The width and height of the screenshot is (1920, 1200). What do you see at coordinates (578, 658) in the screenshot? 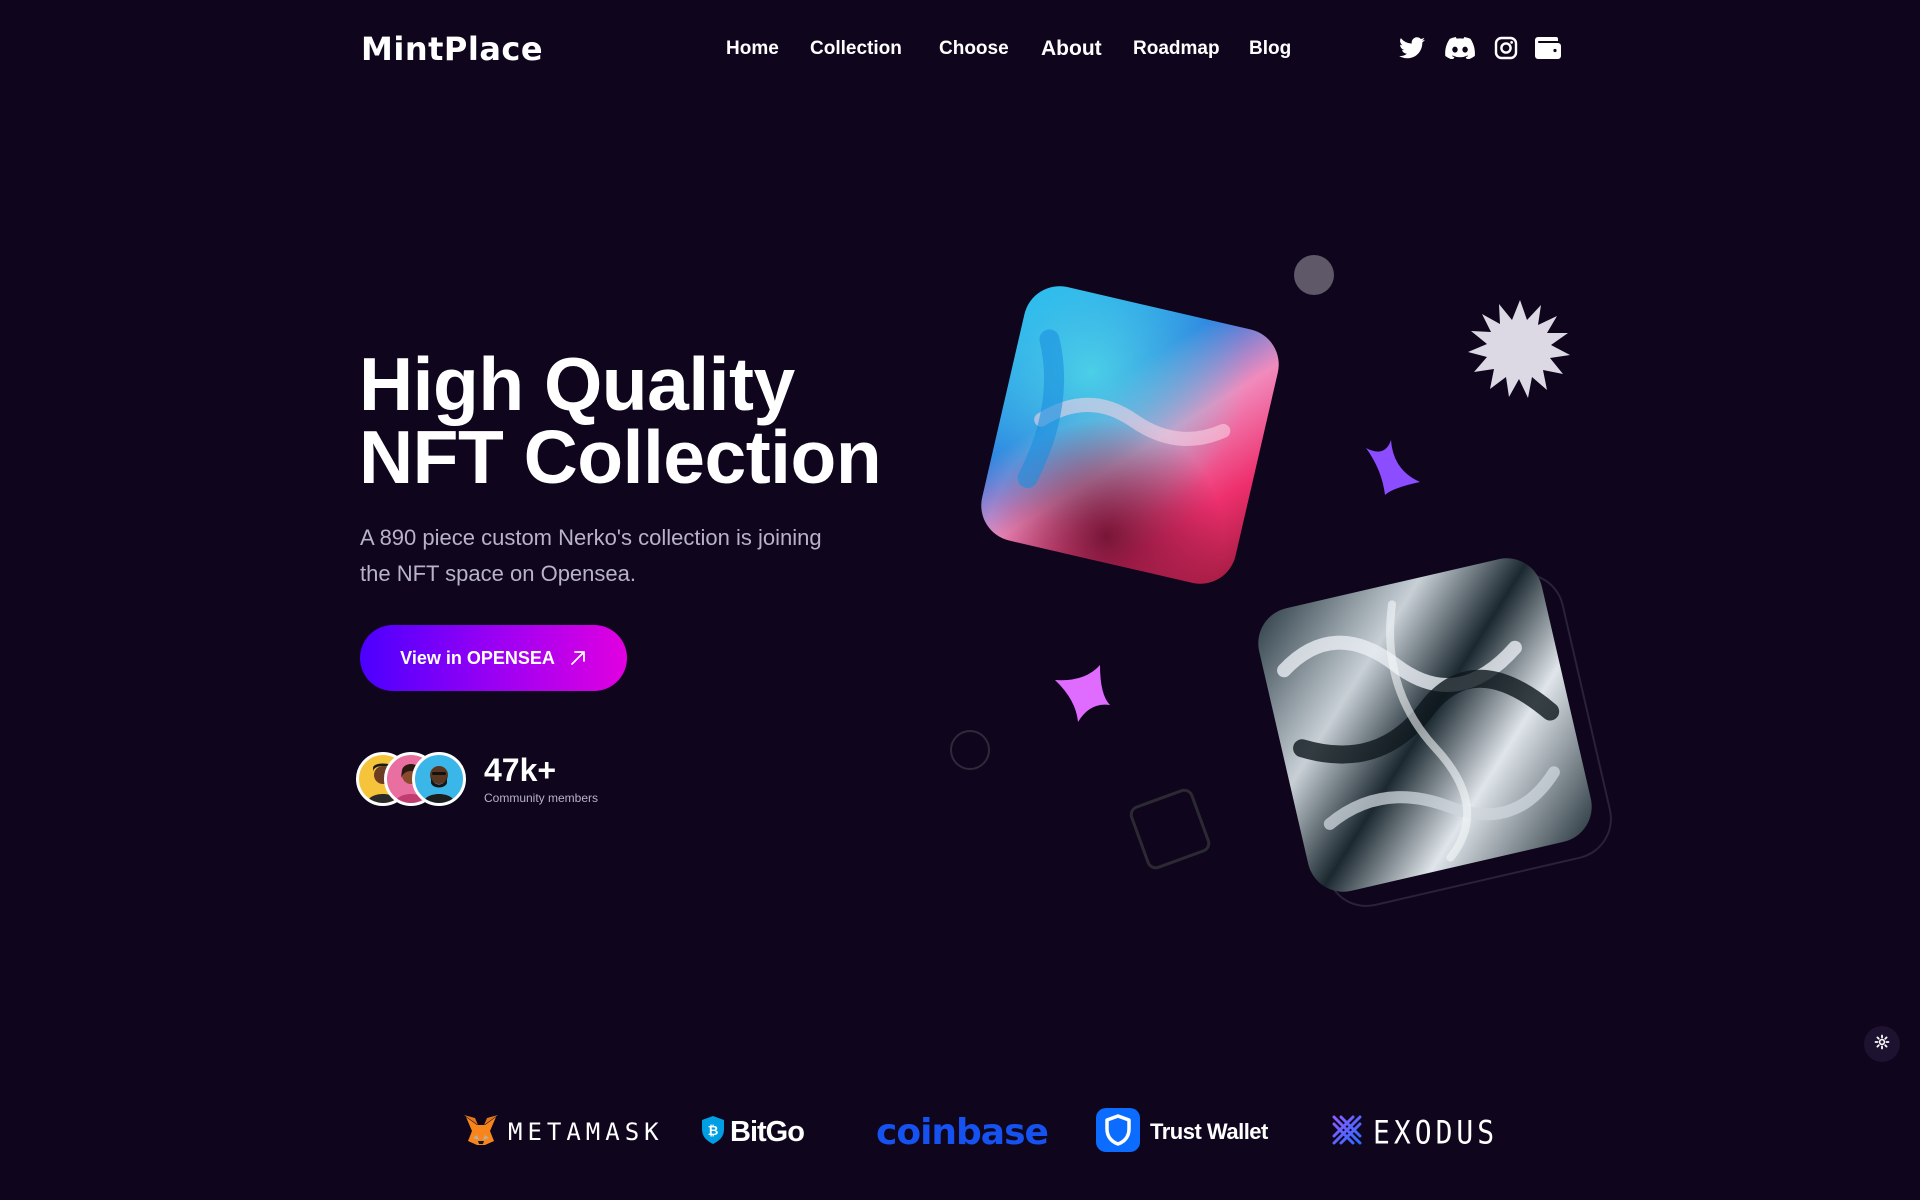
I see `arrow-up-right-icon` at bounding box center [578, 658].